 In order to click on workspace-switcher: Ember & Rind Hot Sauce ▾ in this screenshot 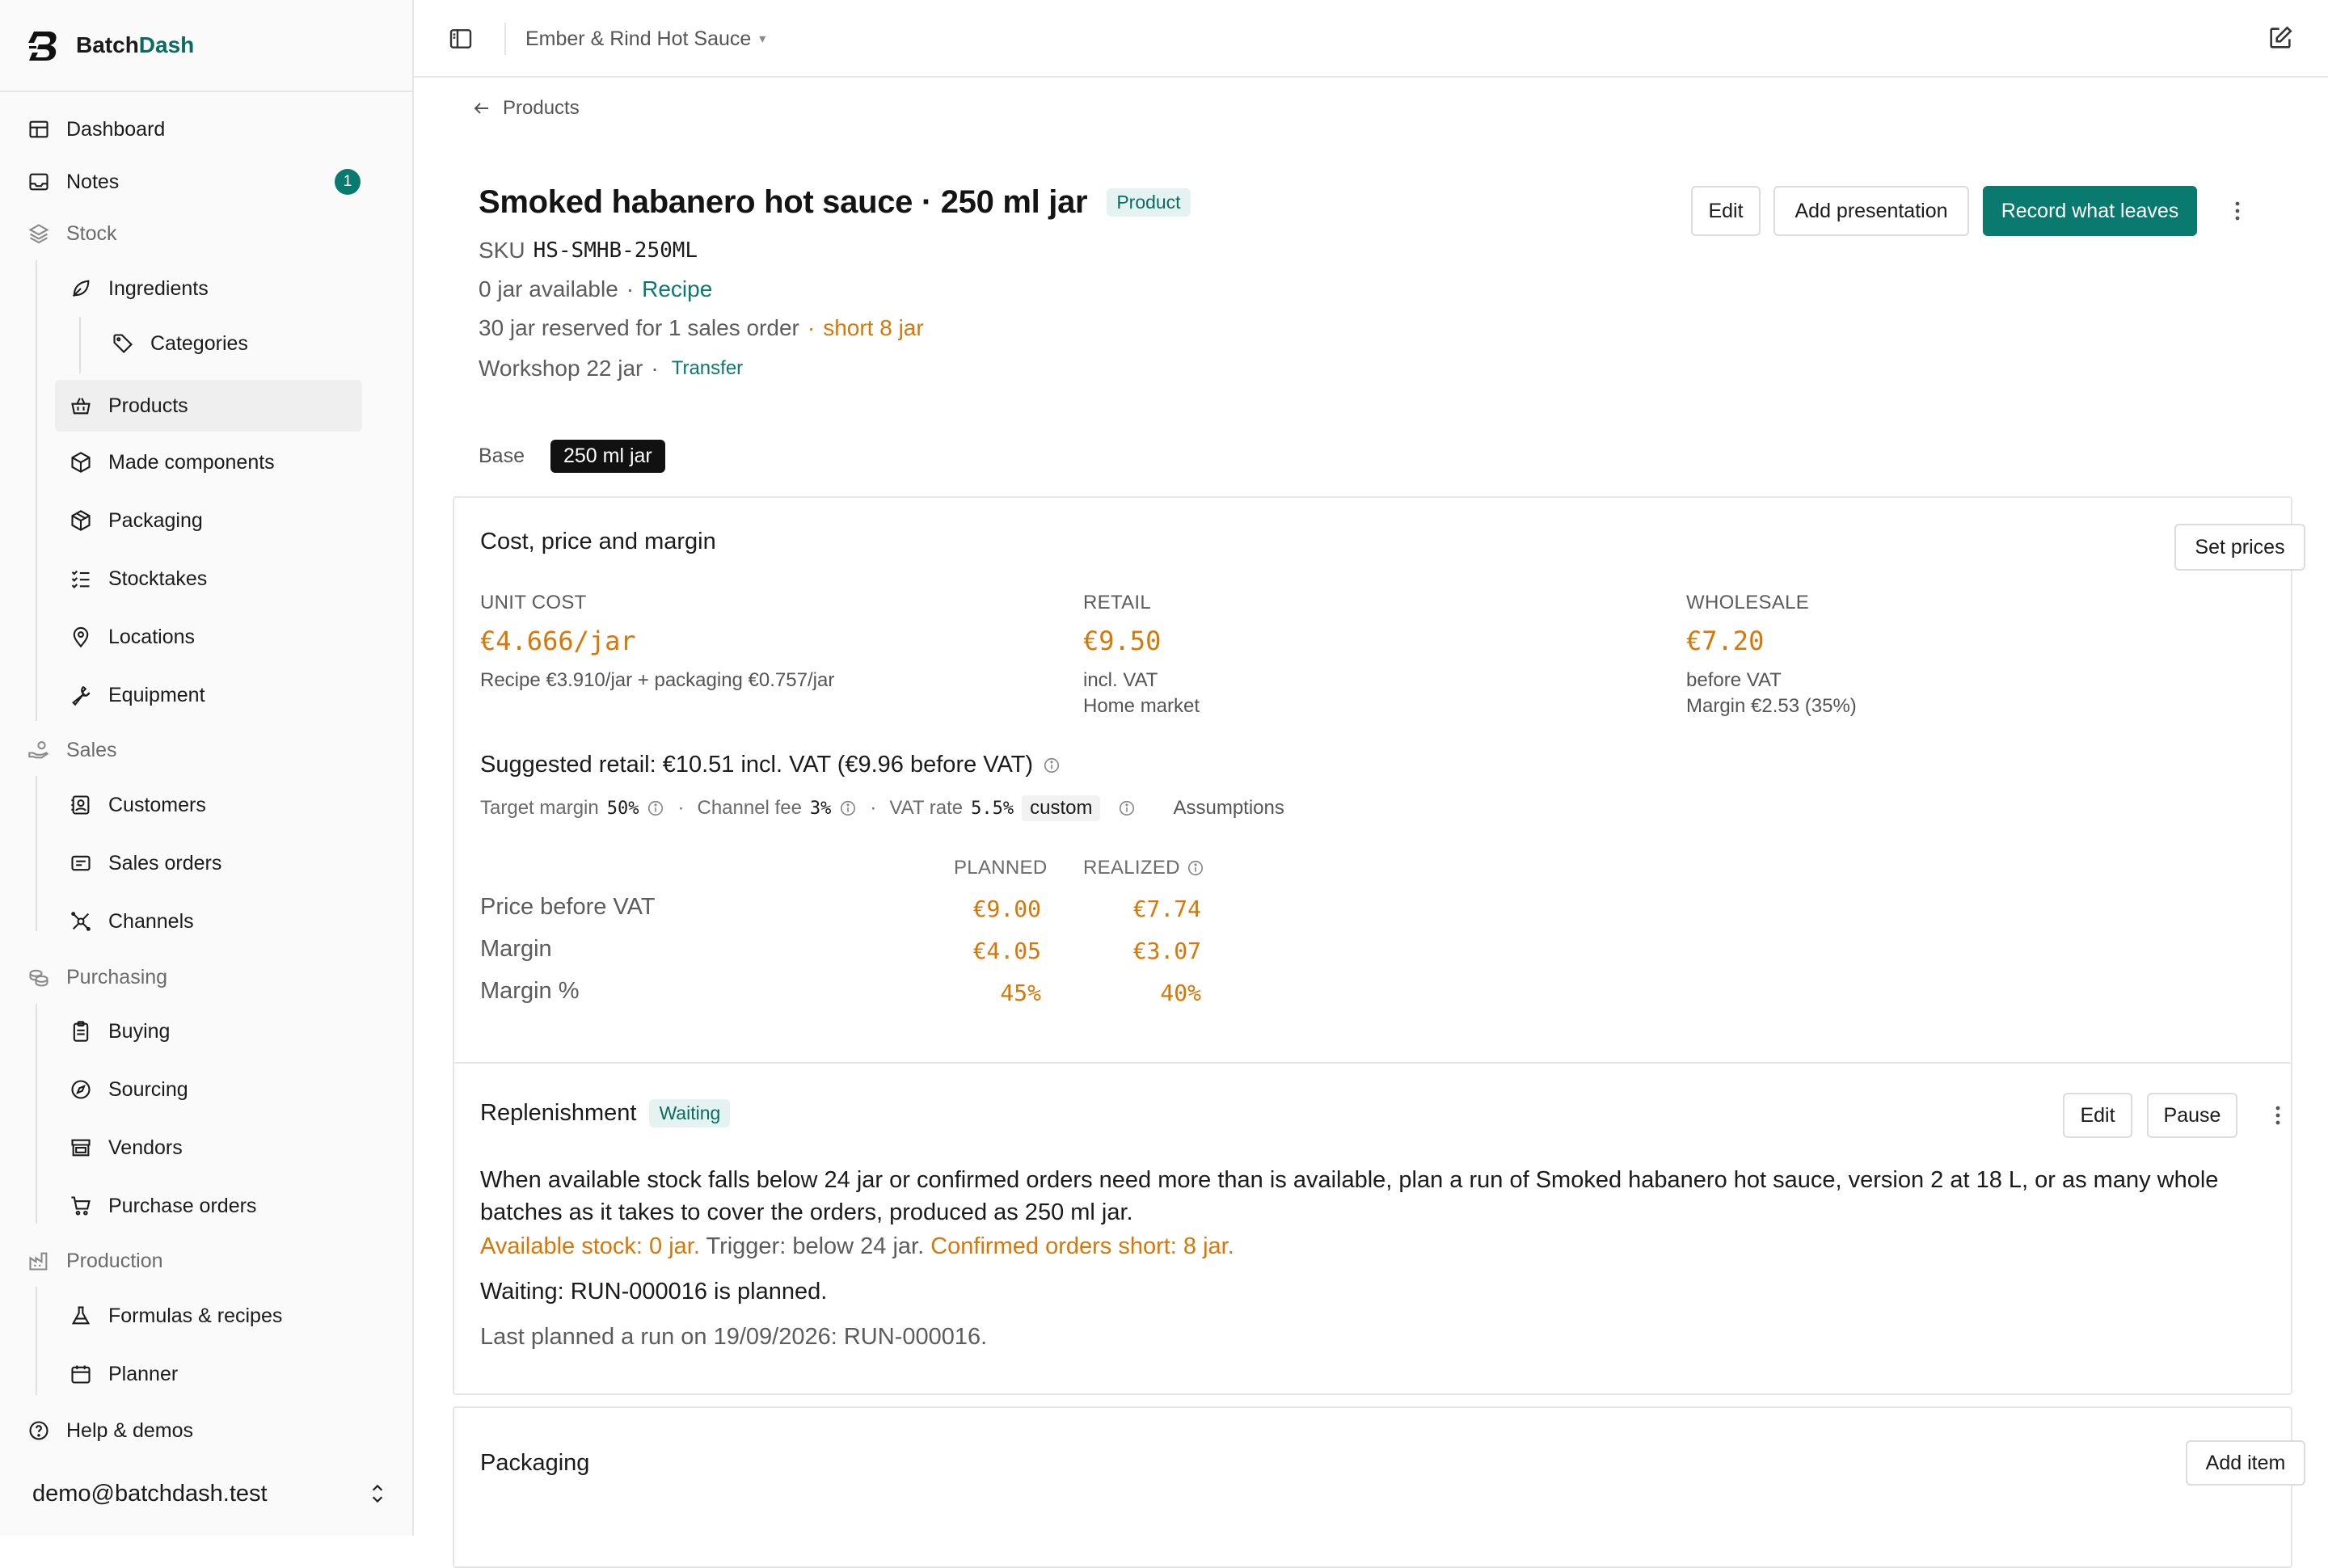, I will do `click(645, 39)`.